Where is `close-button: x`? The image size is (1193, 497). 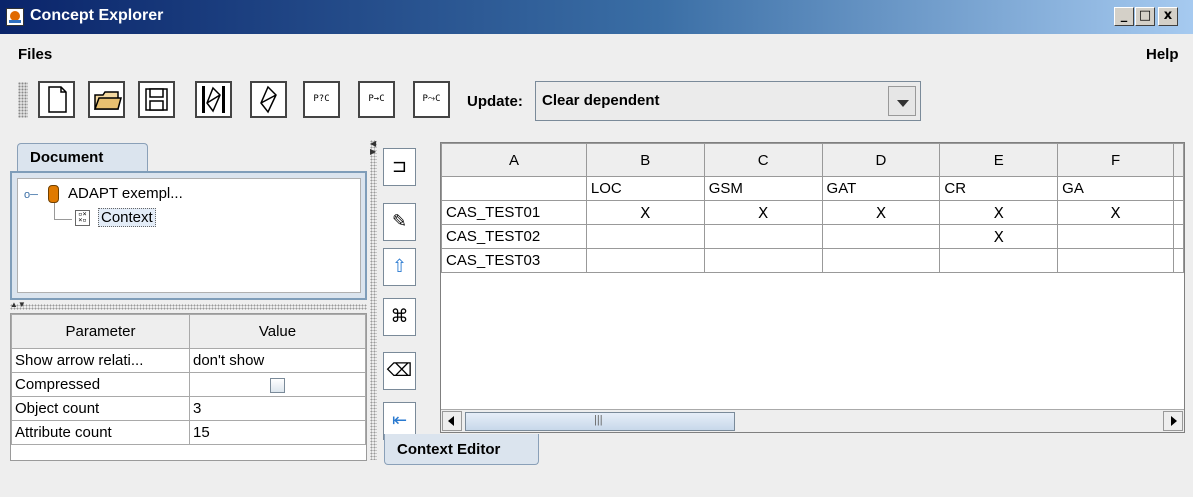 close-button: x is located at coordinates (1168, 16).